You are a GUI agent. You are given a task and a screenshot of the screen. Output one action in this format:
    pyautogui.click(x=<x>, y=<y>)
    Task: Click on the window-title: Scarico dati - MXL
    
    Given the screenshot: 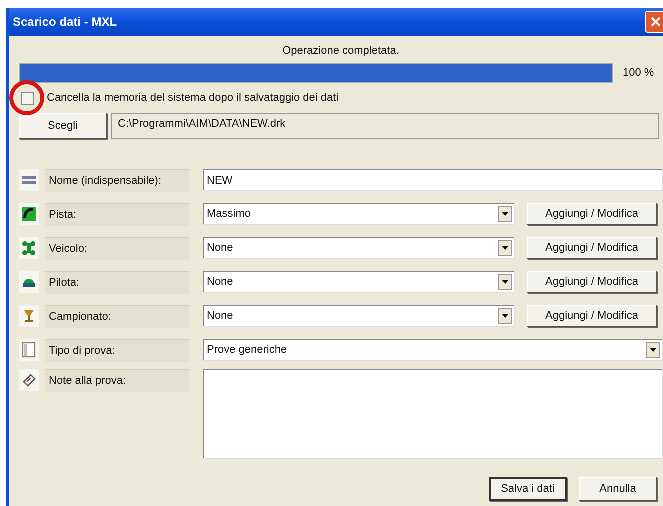 What is the action you would take?
    pyautogui.click(x=65, y=22)
    